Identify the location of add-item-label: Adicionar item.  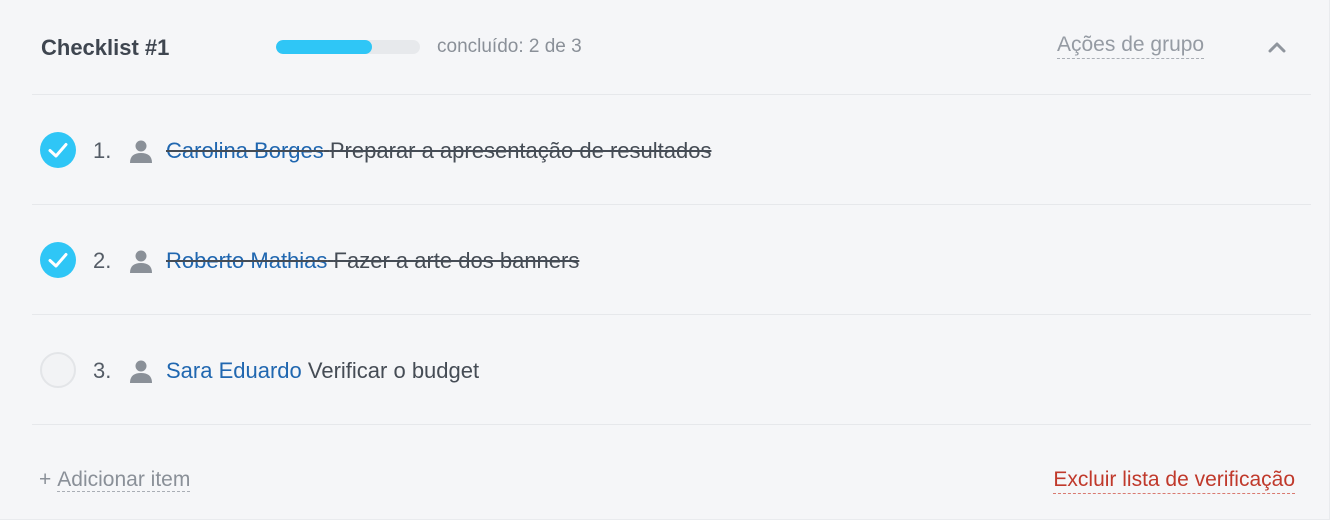
(124, 480).